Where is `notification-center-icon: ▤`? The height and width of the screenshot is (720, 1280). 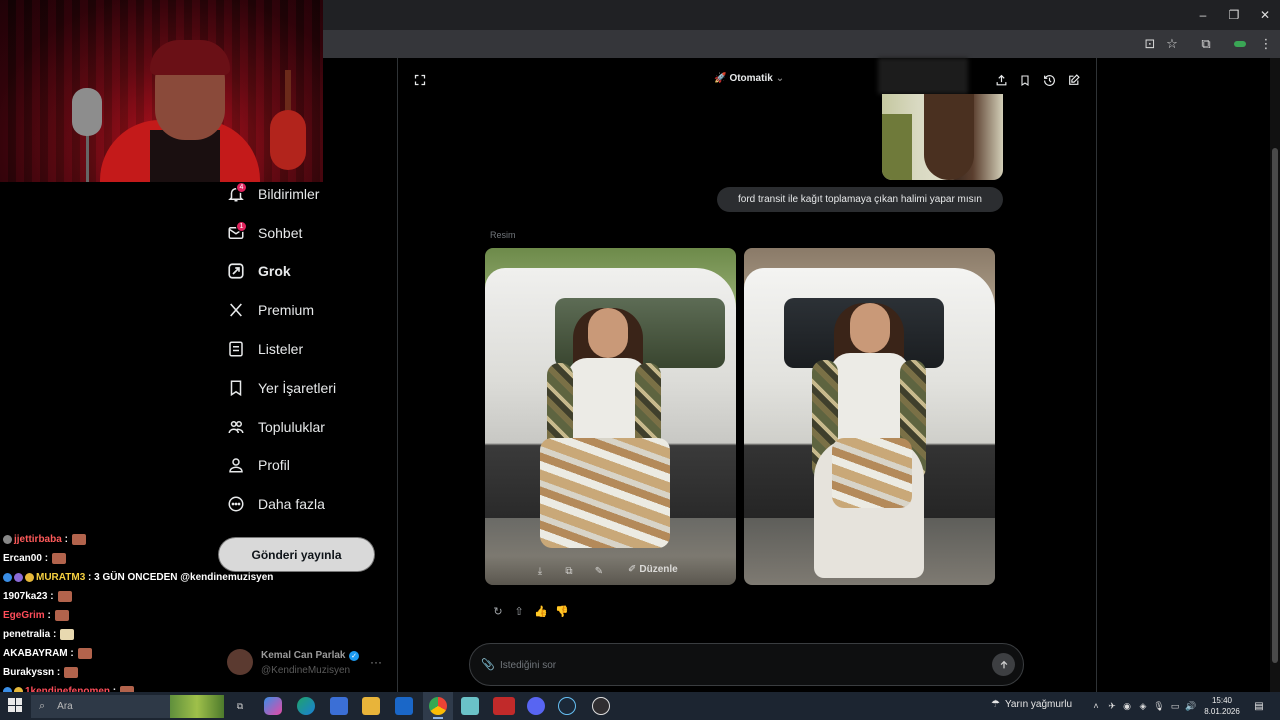 notification-center-icon: ▤ is located at coordinates (1259, 706).